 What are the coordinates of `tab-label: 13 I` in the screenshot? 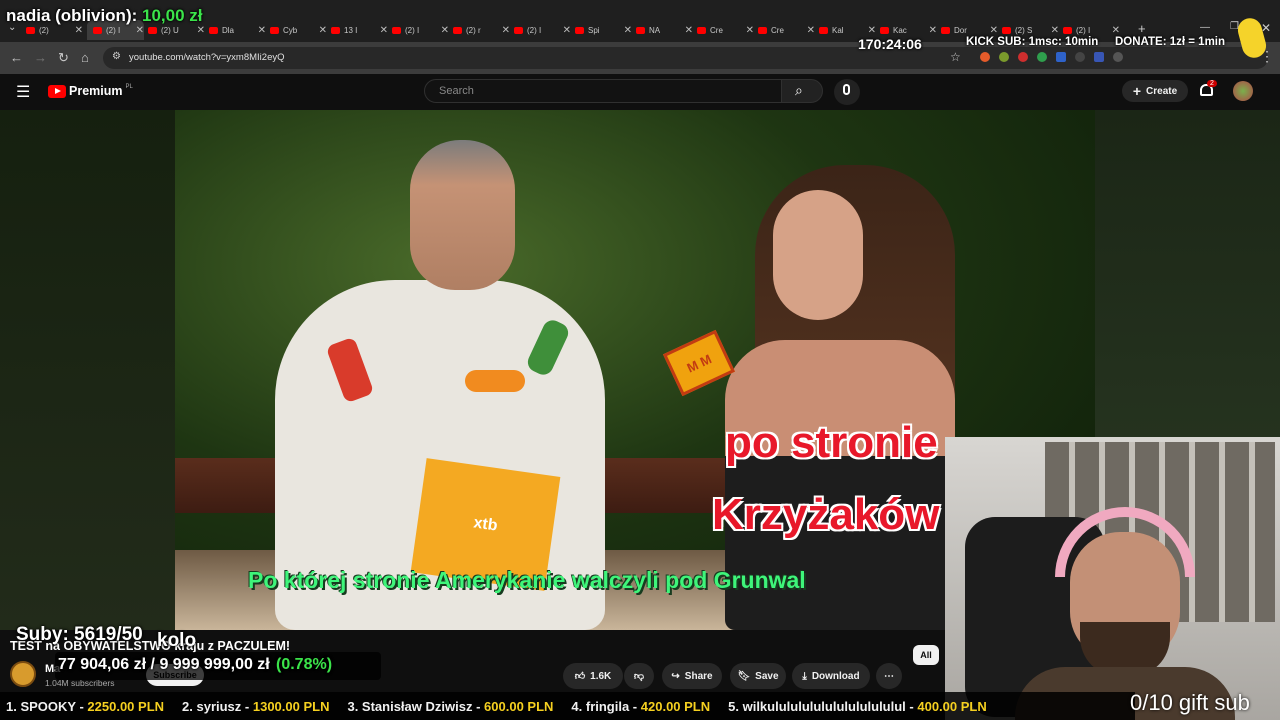 It's located at (351, 30).